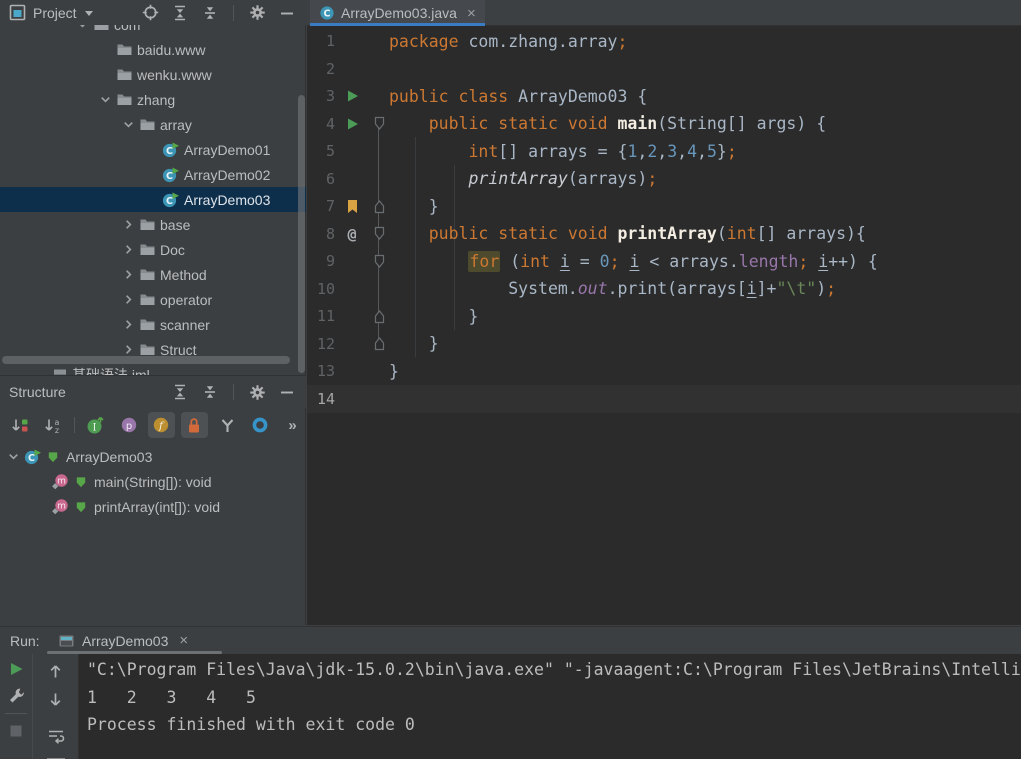  I want to click on tree-item-baidu-www: baidu.www, so click(153, 49).